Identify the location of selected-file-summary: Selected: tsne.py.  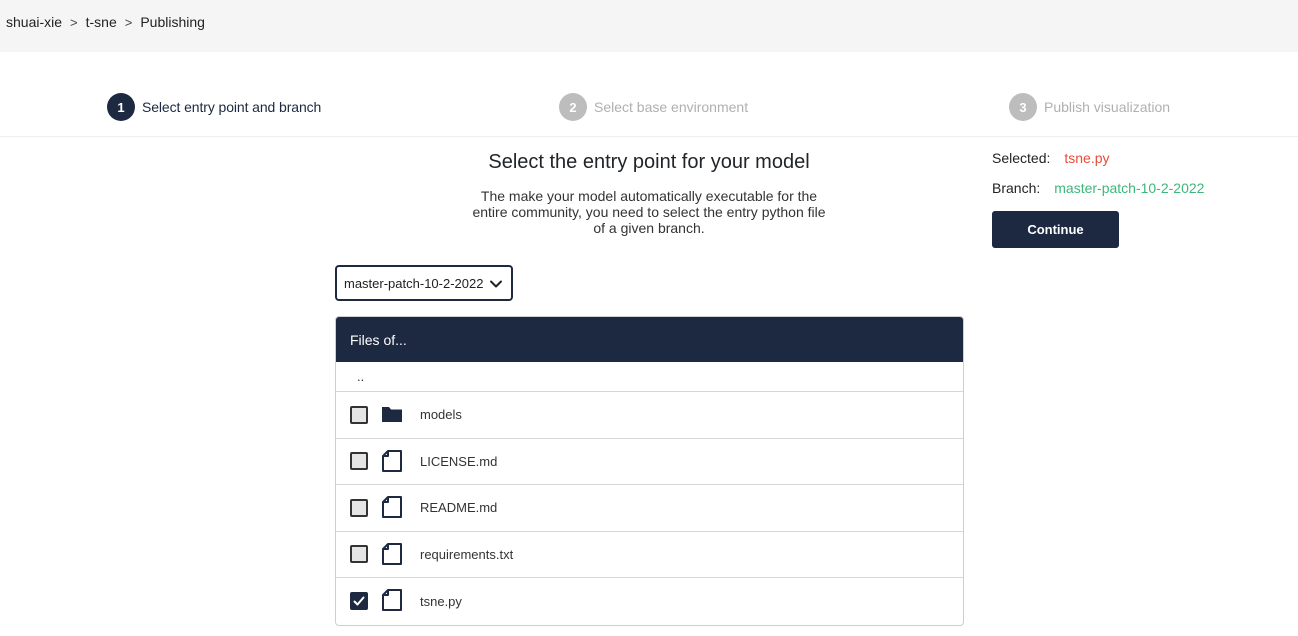
(1051, 158).